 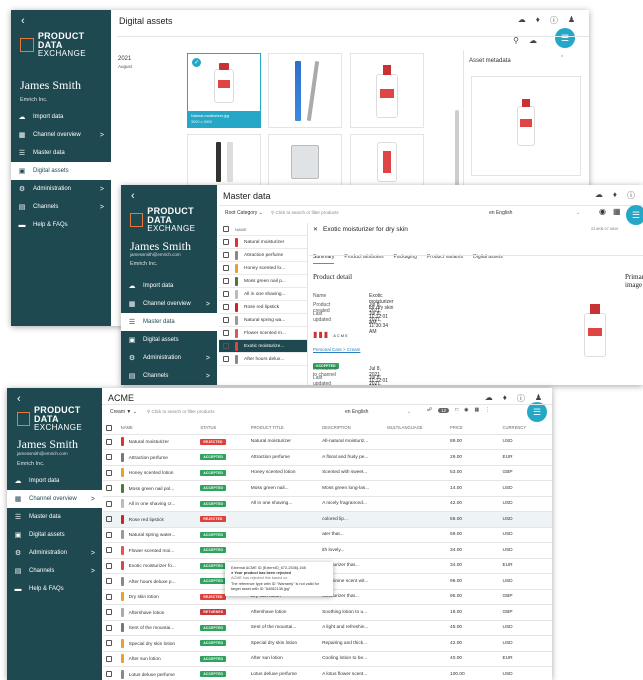 I want to click on category-dropdown: Root Category ⌄, so click(x=244, y=213).